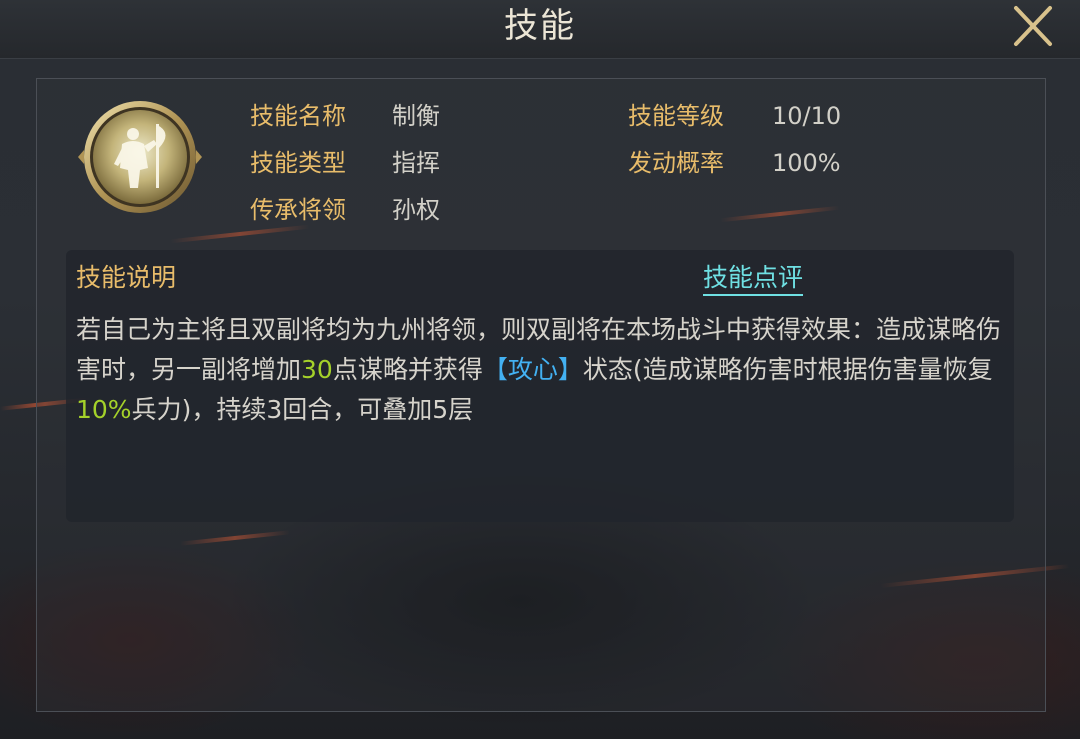 This screenshot has width=1080, height=739. Describe the element at coordinates (676, 116) in the screenshot. I see `skill-level-label: 技能等级` at that location.